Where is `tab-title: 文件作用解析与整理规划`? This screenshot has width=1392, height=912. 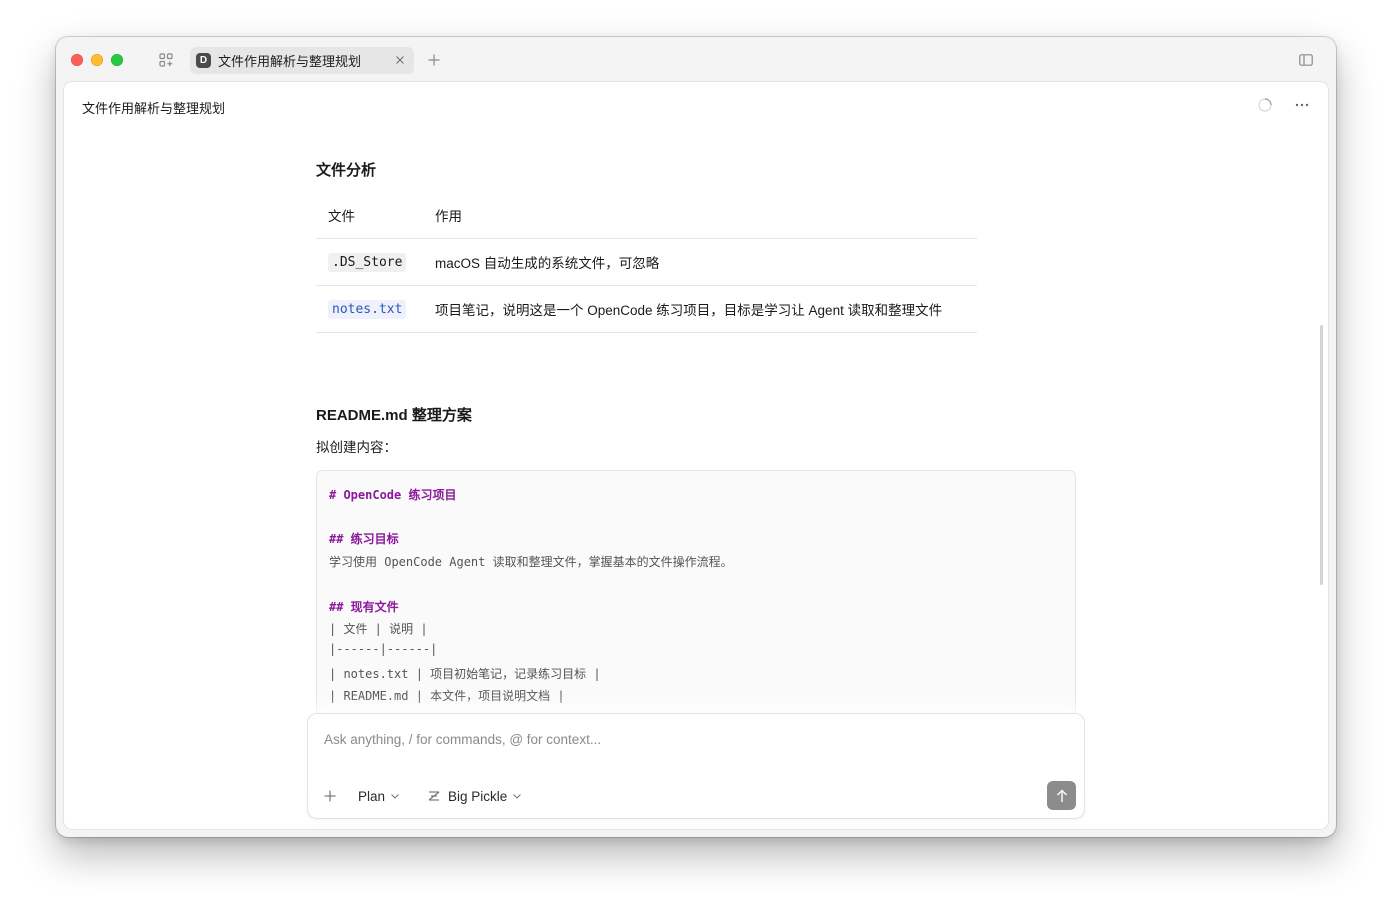
tab-title: 文件作用解析与整理规划 is located at coordinates (290, 61).